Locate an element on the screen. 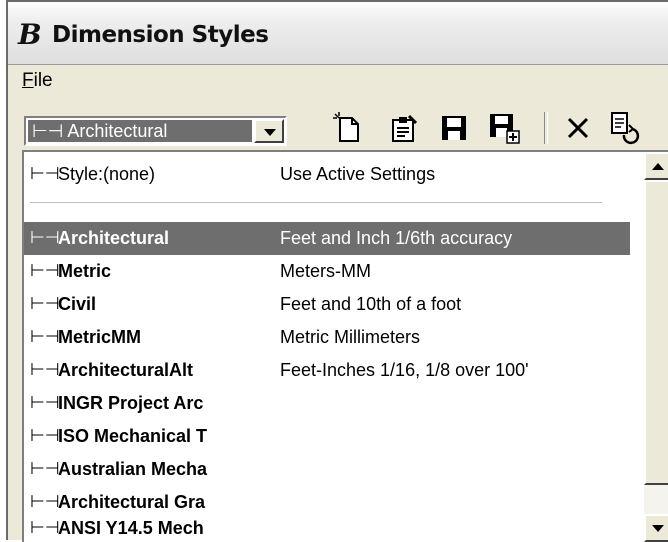 This screenshot has width=668, height=542. style-description: Use Active Settings is located at coordinates (358, 174).